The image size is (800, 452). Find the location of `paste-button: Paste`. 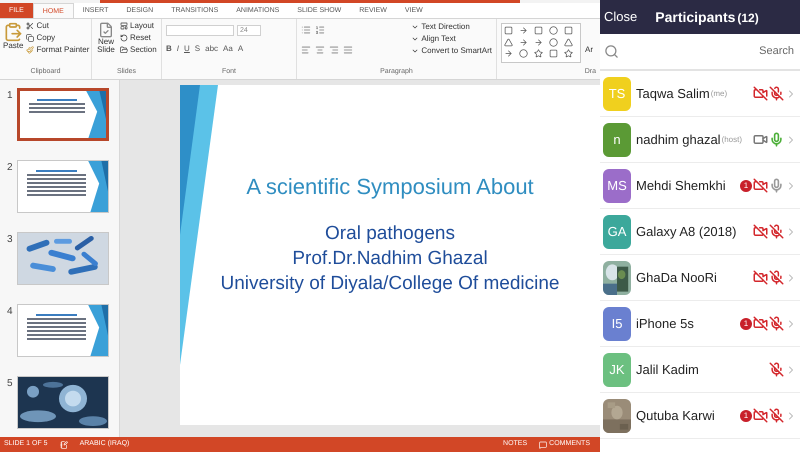

paste-button: Paste is located at coordinates (13, 44).